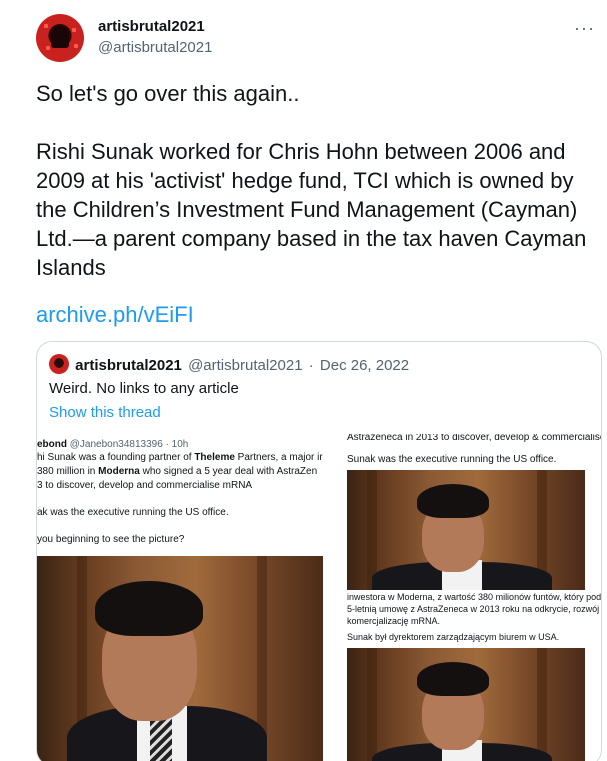 This screenshot has height=761, width=607. I want to click on tweet-paragraph: So let's go over this again.., so click(168, 93).